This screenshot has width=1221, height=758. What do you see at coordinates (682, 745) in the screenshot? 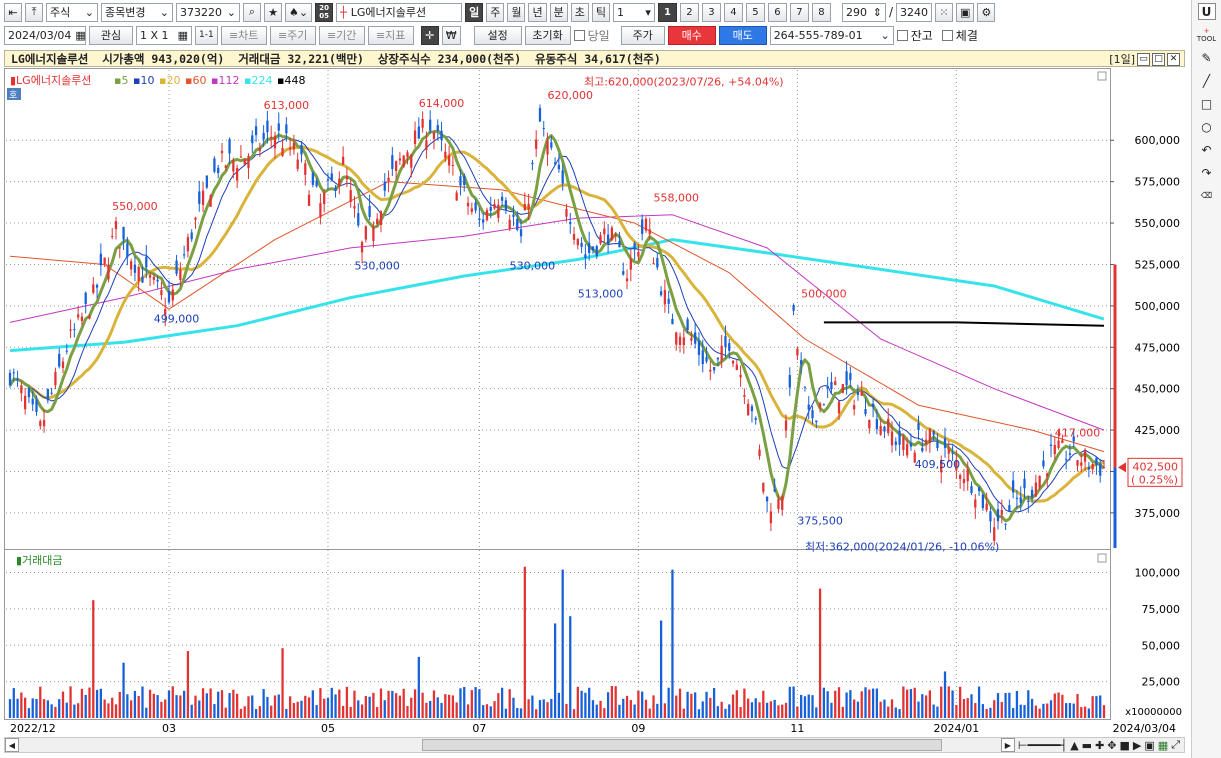
I see `scrollbar-thumb` at bounding box center [682, 745].